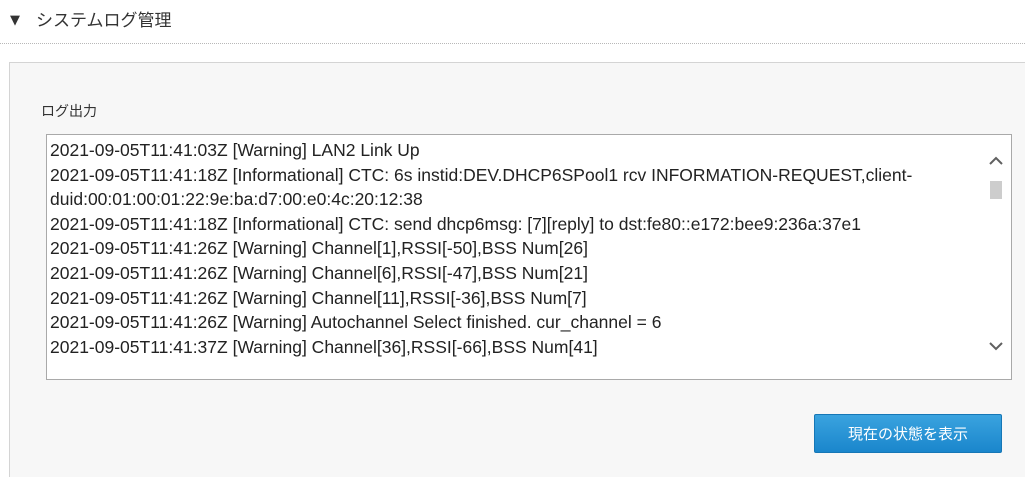 The height and width of the screenshot is (477, 1025). I want to click on show-current-status-button: 現在の状態を表示, so click(908, 433).